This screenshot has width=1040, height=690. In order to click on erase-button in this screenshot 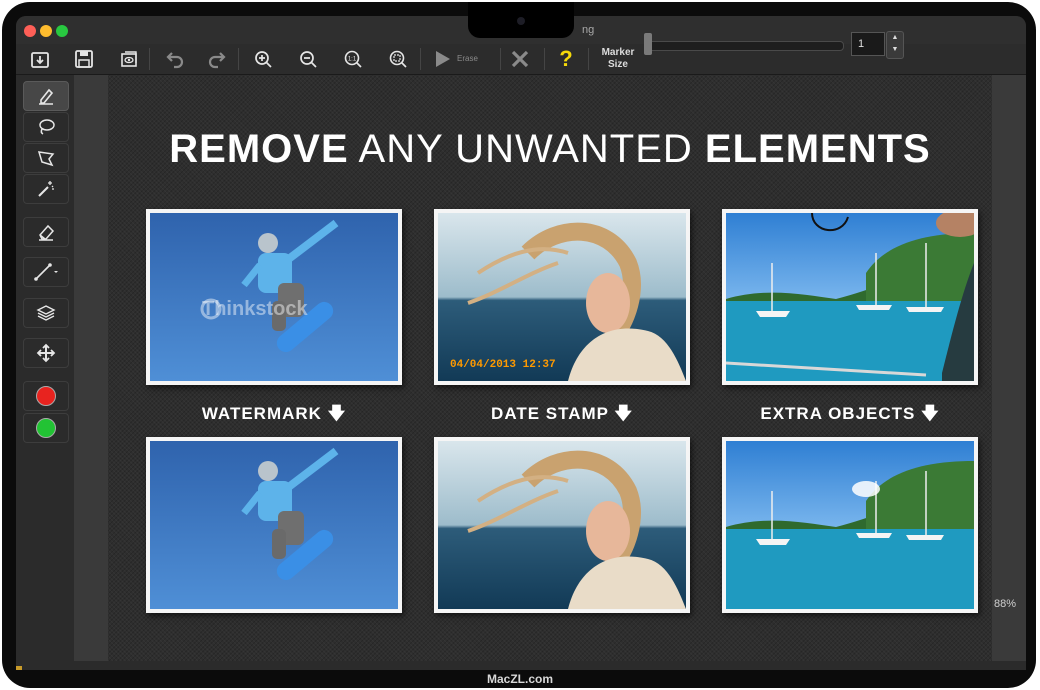, I will do `click(442, 59)`.